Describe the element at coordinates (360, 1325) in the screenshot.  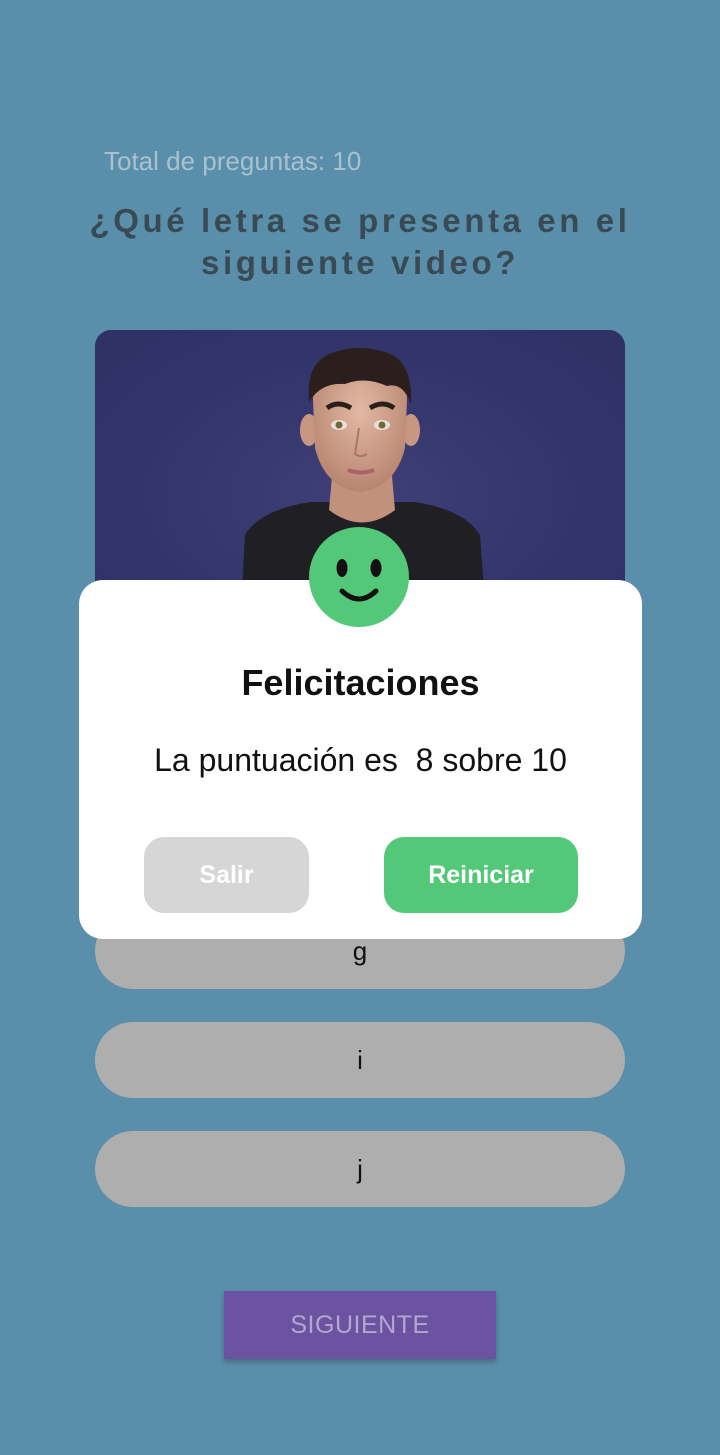
I see `next-button: SIGUIENTE` at that location.